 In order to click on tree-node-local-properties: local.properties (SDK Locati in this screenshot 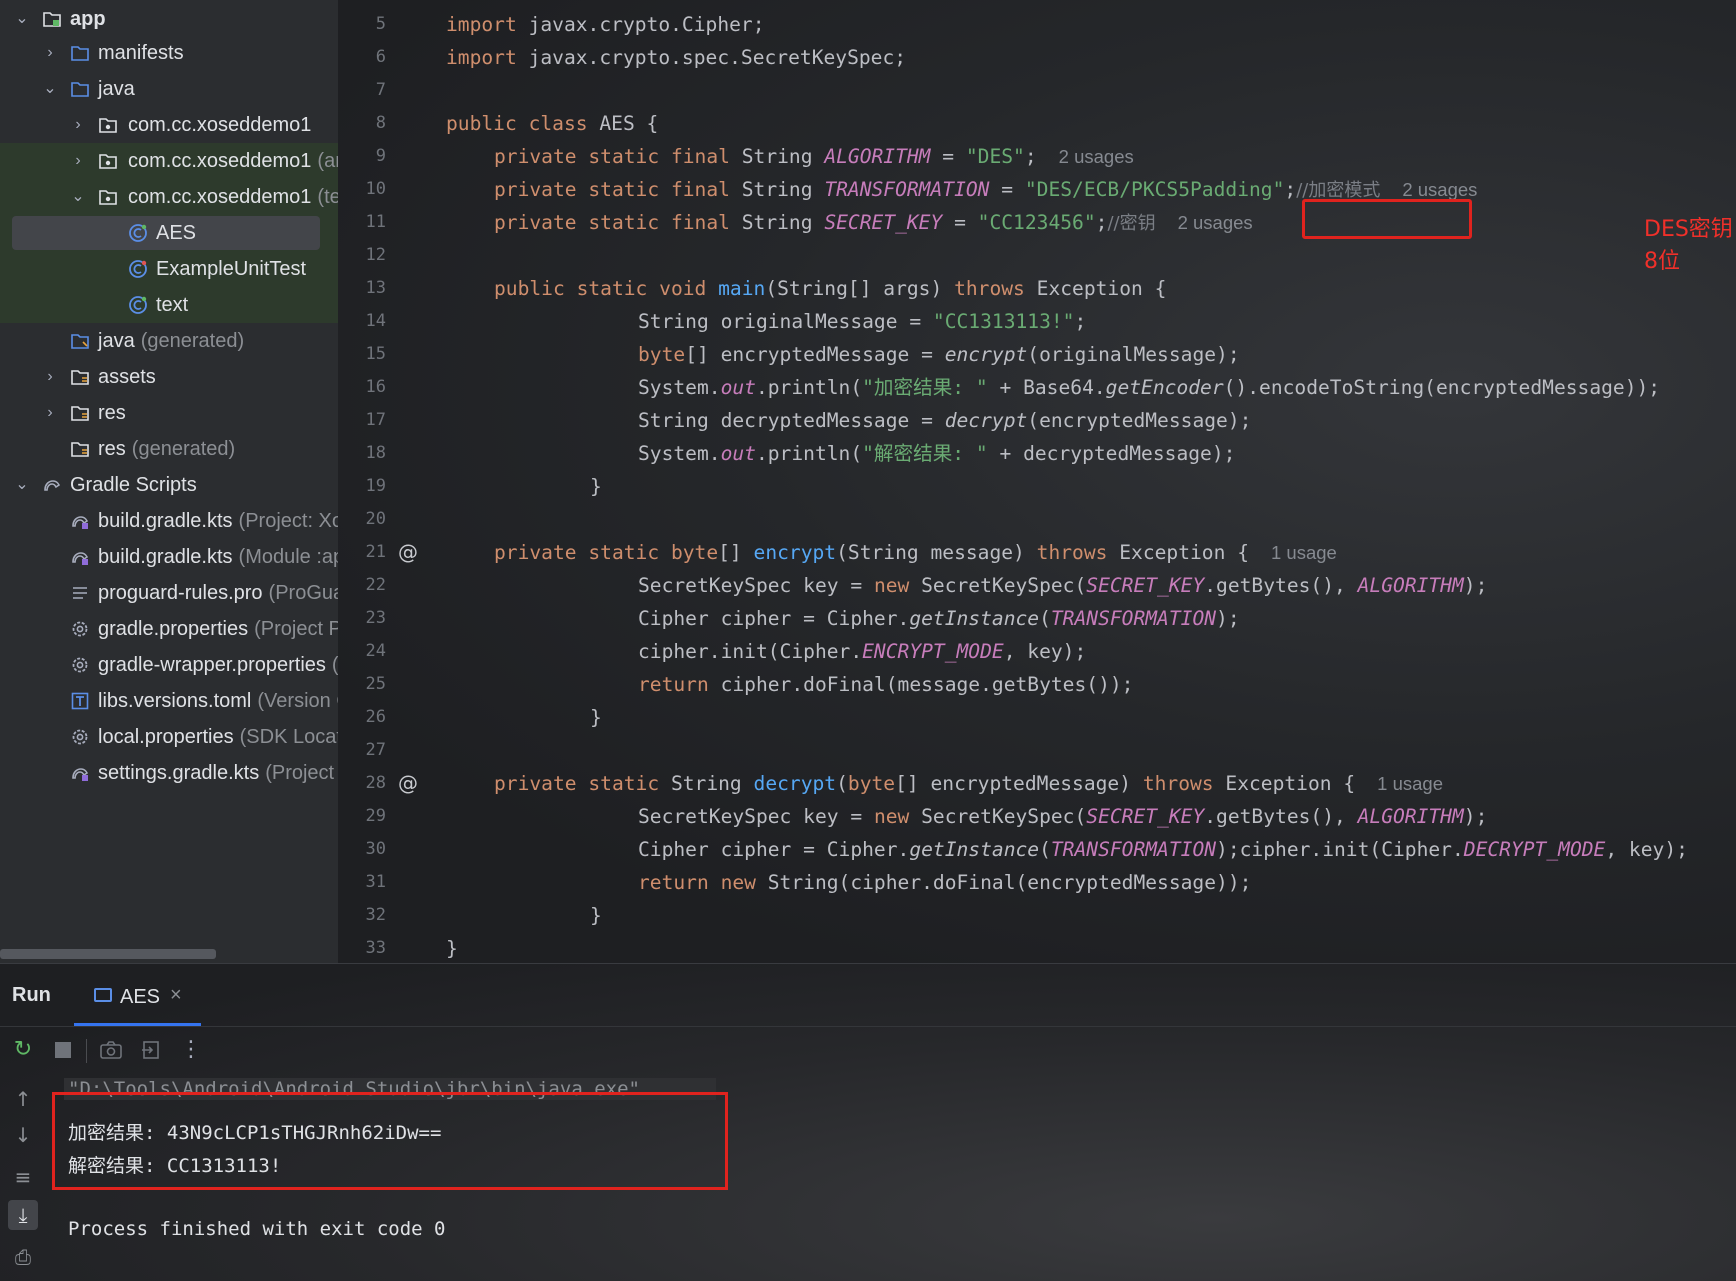, I will do `click(169, 737)`.